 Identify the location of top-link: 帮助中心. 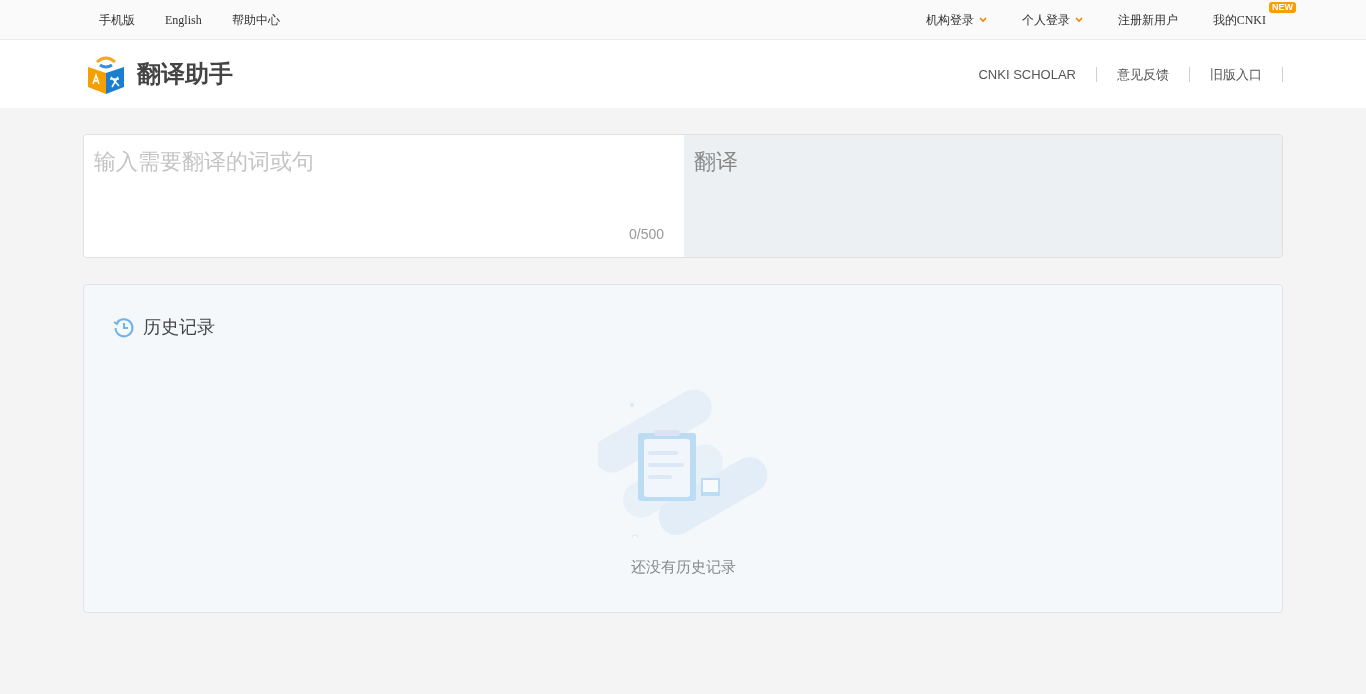
(255, 19).